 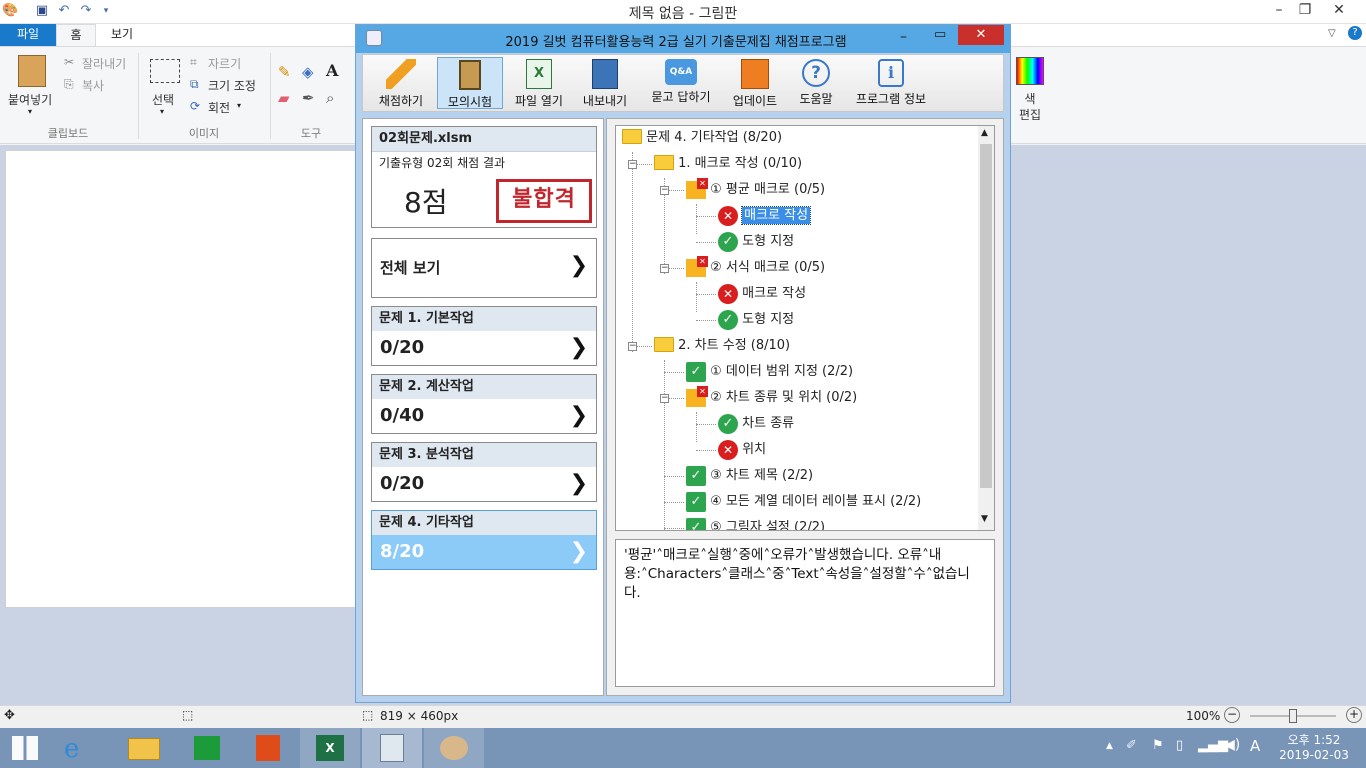 I want to click on collapse-ribbon-icon: ▽, so click(x=1332, y=33).